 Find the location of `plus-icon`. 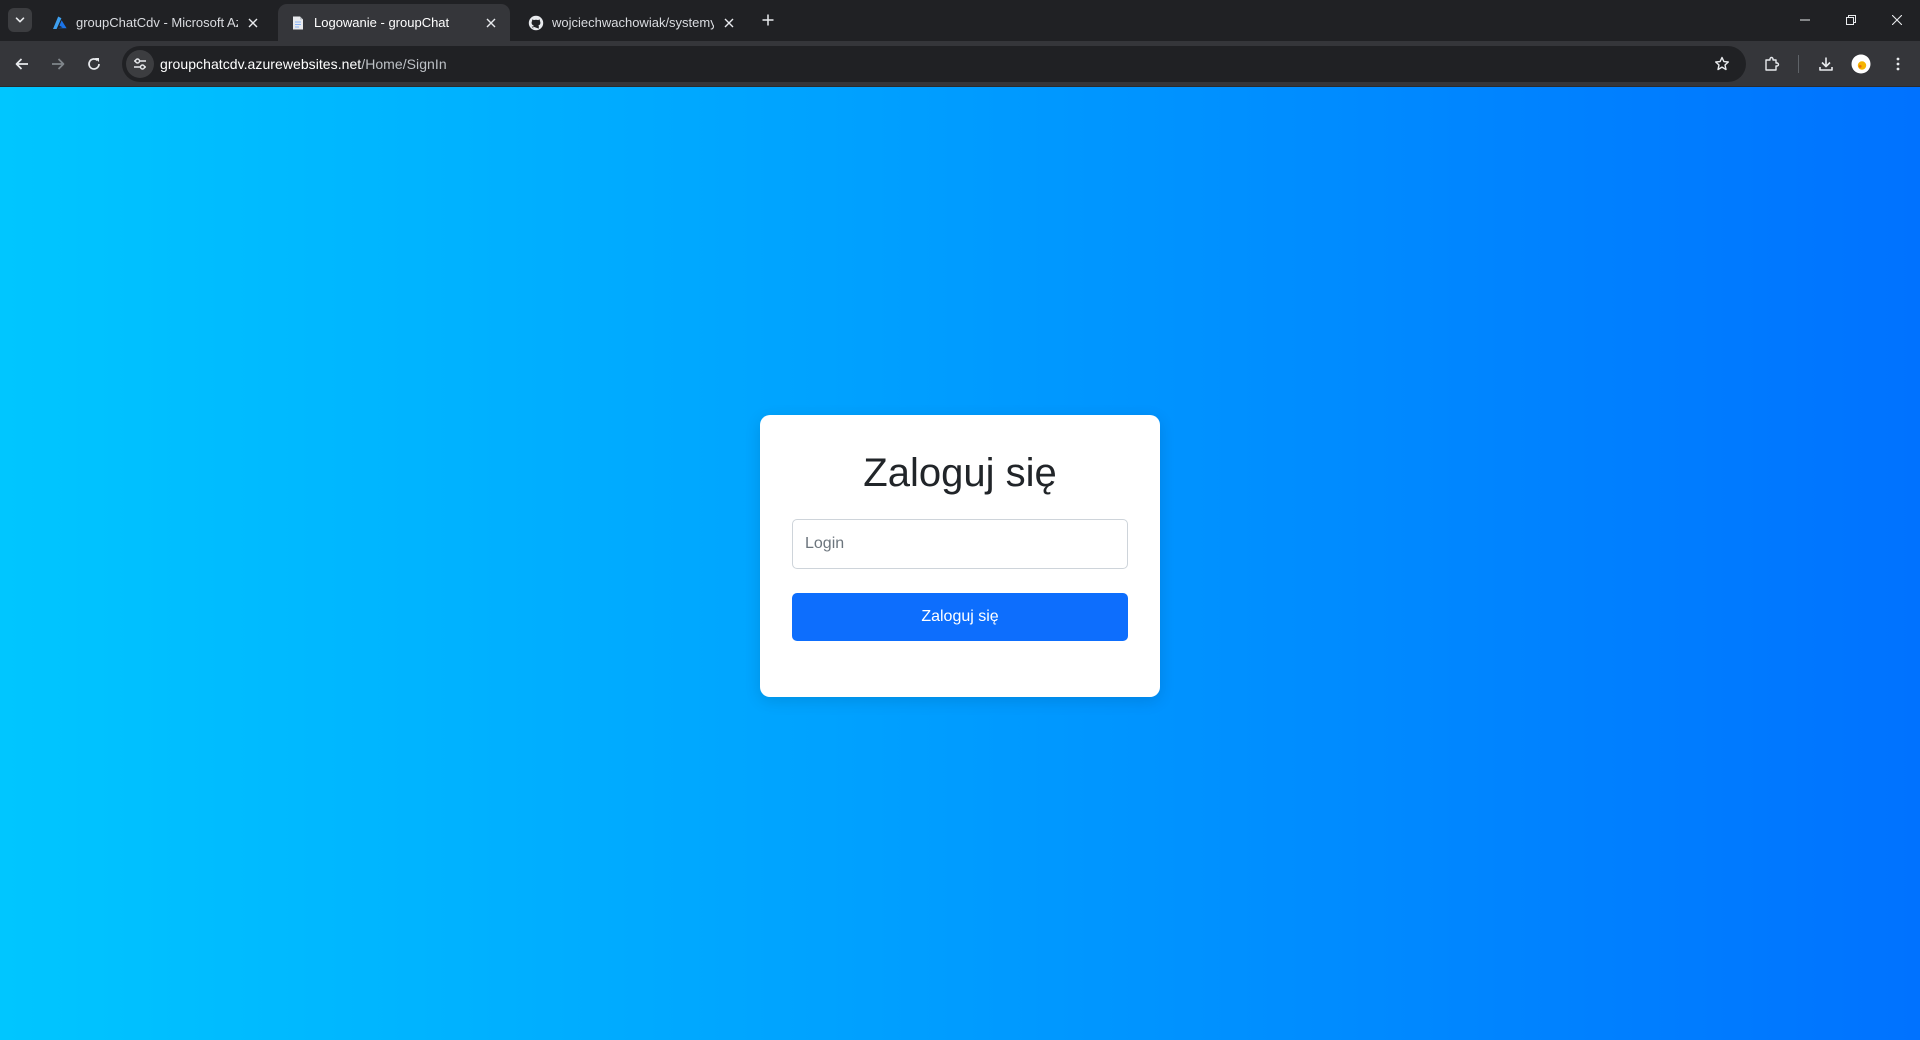

plus-icon is located at coordinates (768, 20).